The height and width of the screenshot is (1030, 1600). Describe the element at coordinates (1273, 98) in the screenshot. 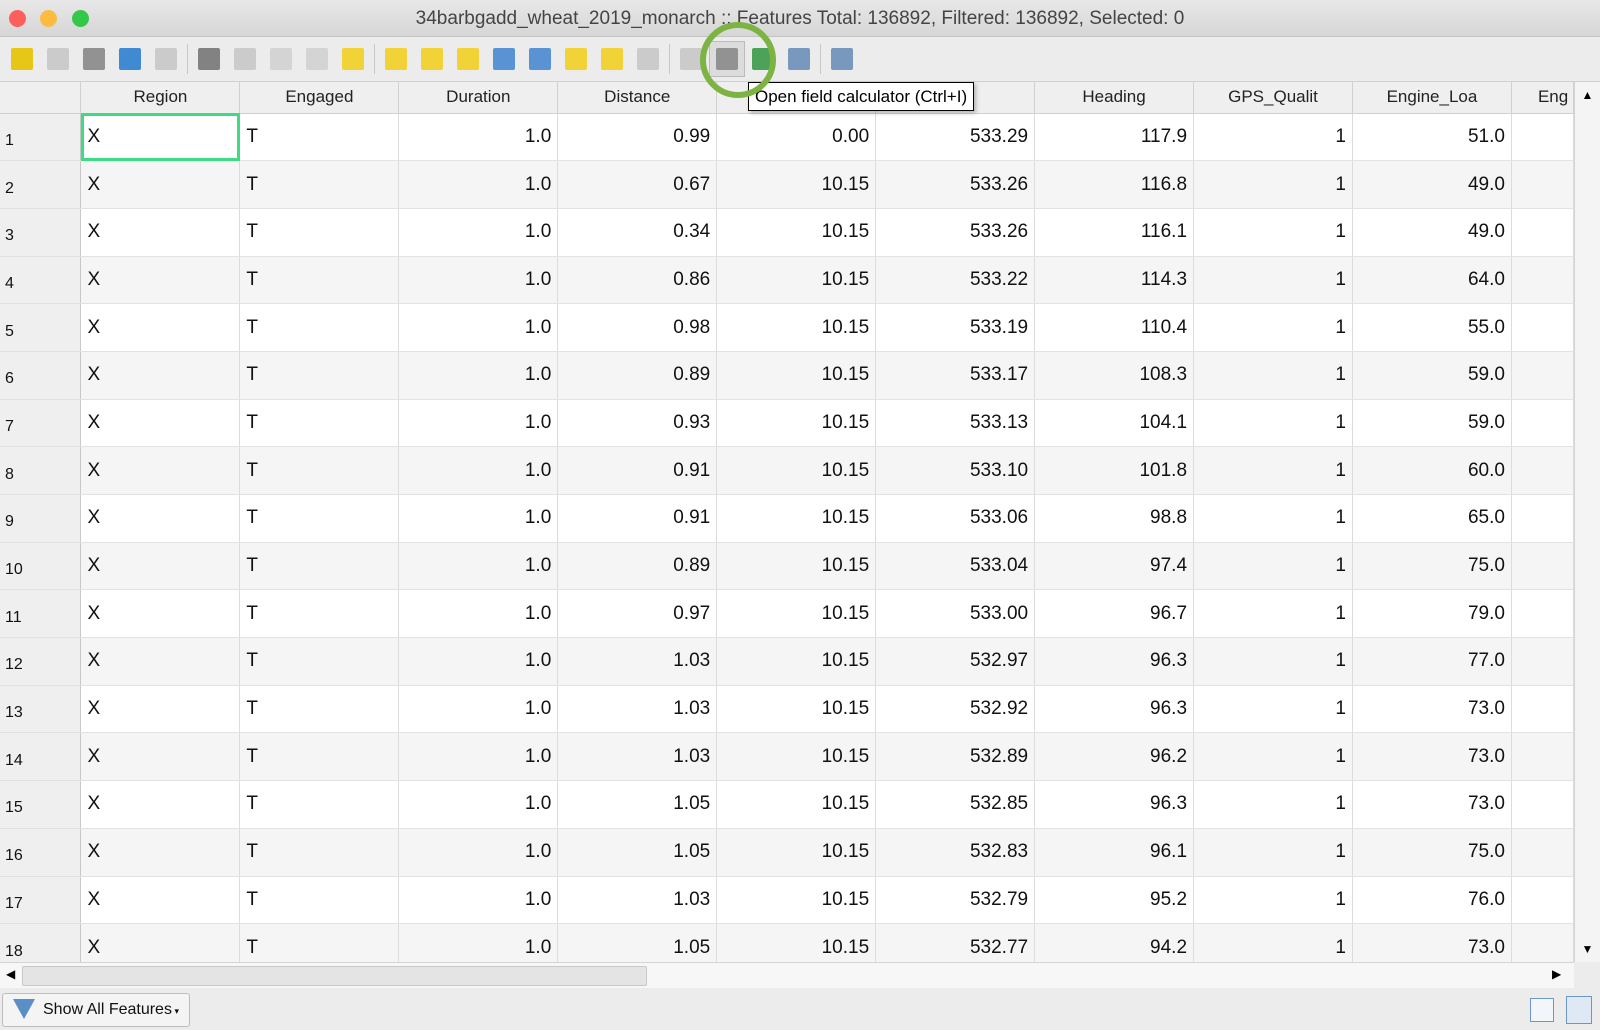

I see `column-header: GPS_Qualit` at that location.